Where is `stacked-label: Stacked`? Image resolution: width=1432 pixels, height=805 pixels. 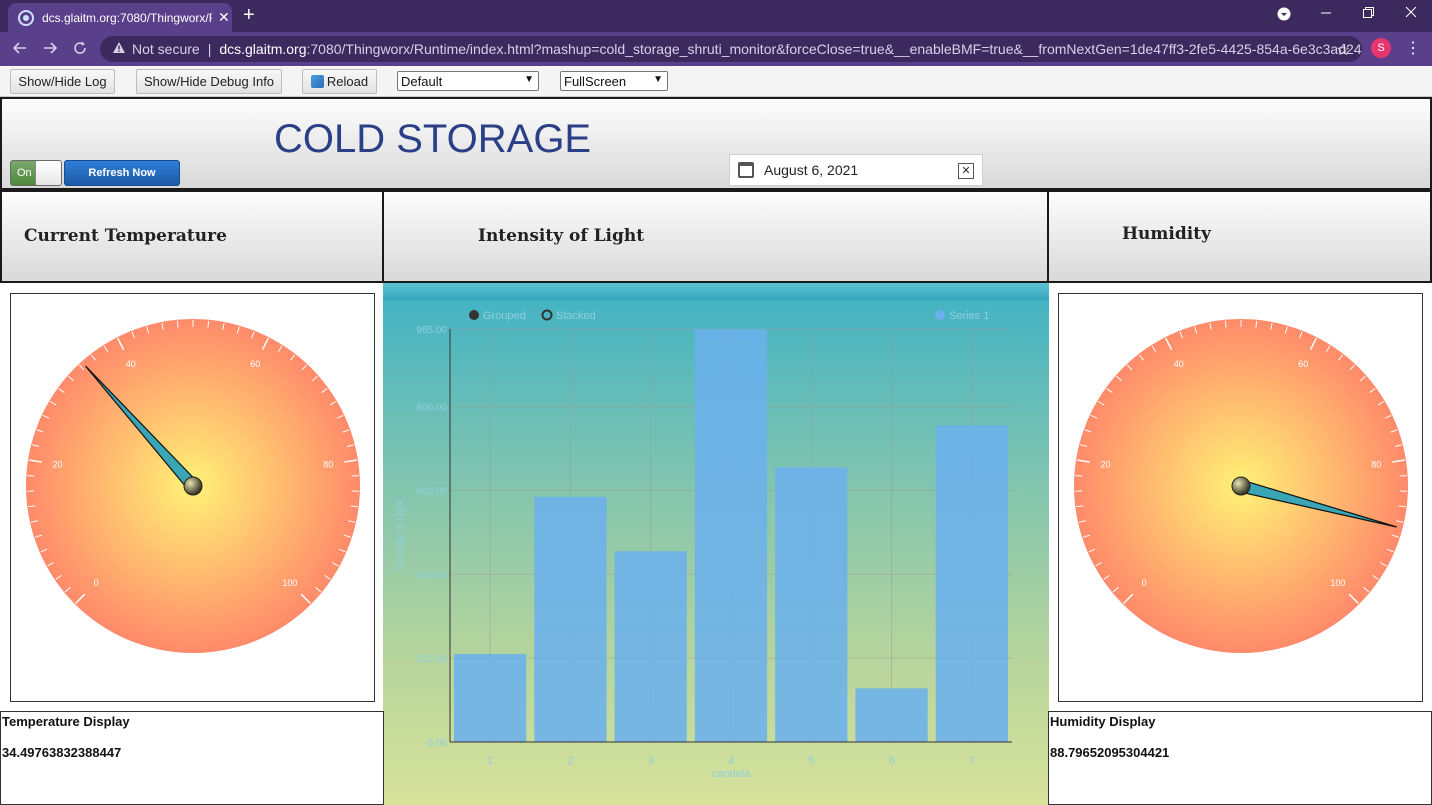
stacked-label: Stacked is located at coordinates (576, 316).